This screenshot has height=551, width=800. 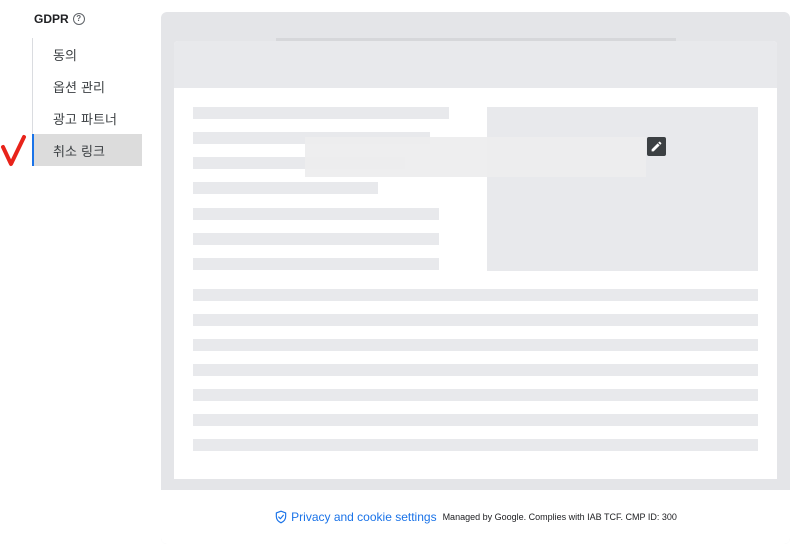 I want to click on sidebar-item-label: 광고 파트너, so click(x=85, y=120).